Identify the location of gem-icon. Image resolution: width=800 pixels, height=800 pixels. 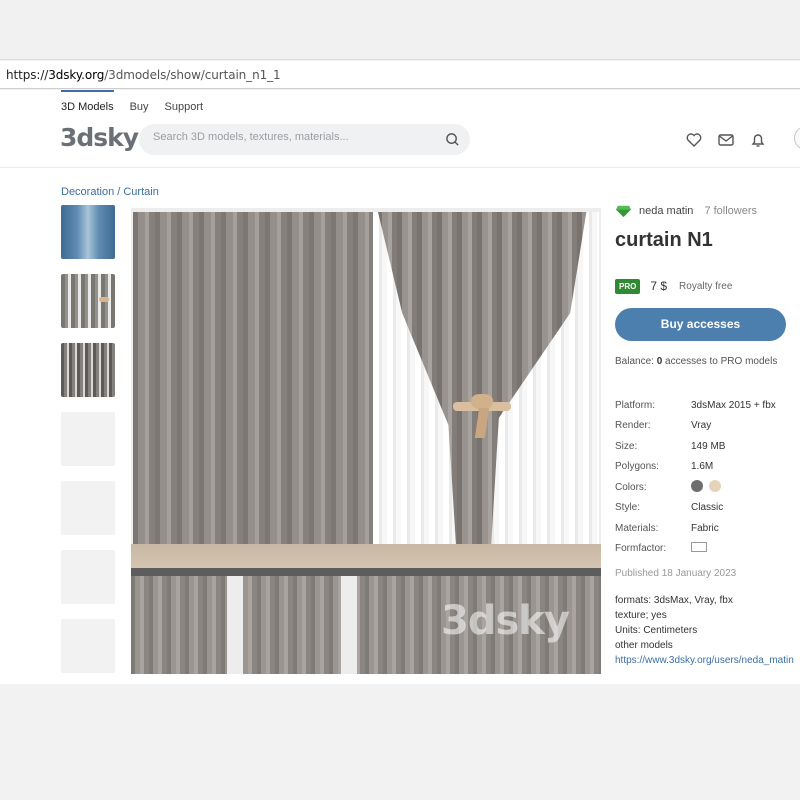
(623, 211).